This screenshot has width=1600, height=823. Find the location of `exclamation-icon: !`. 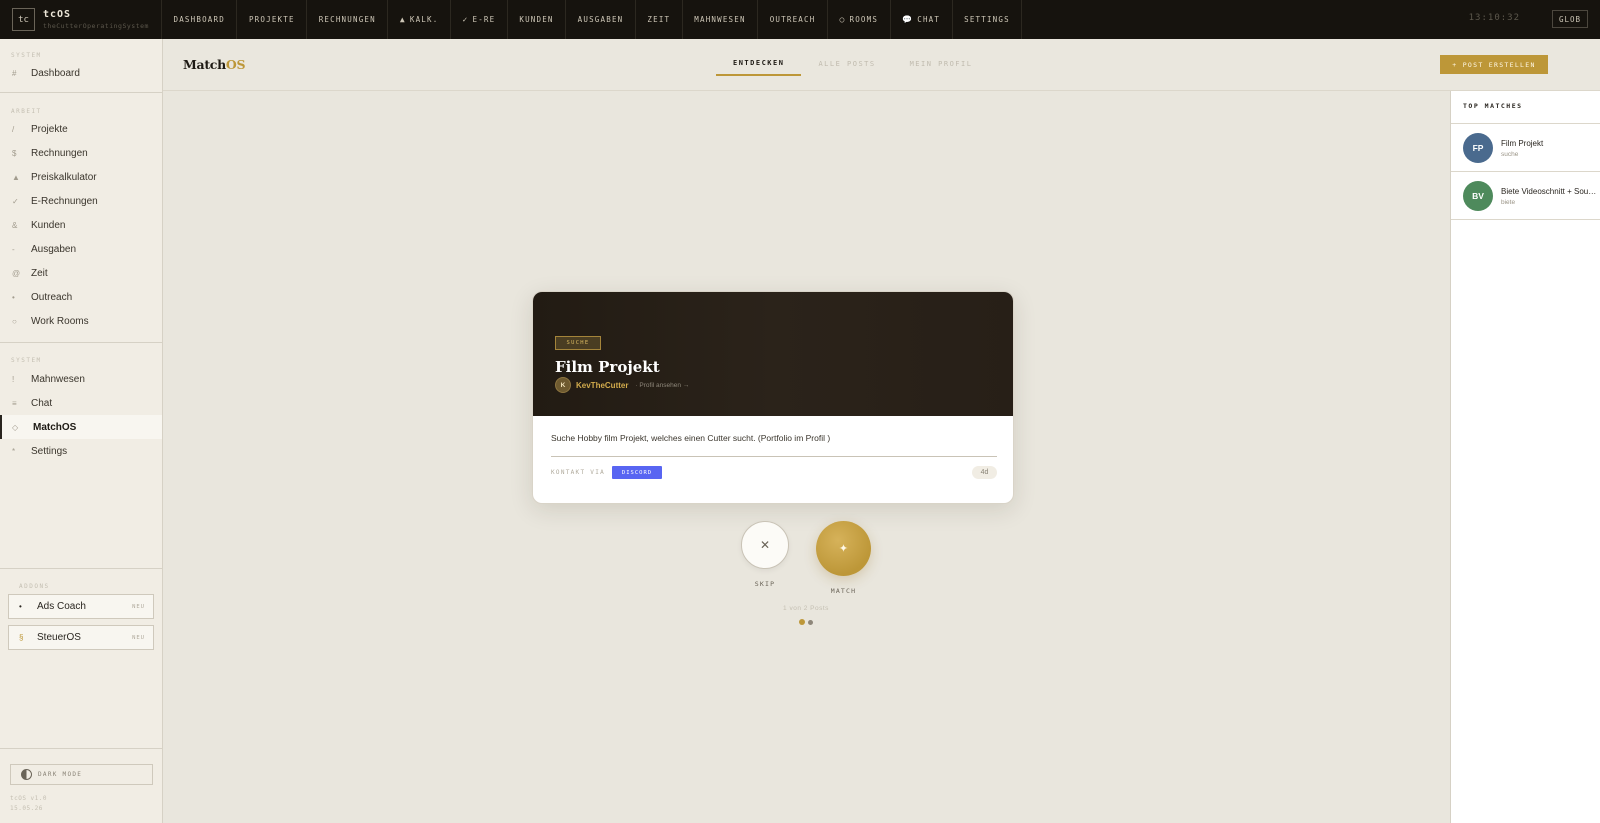

exclamation-icon: ! is located at coordinates (13, 379).